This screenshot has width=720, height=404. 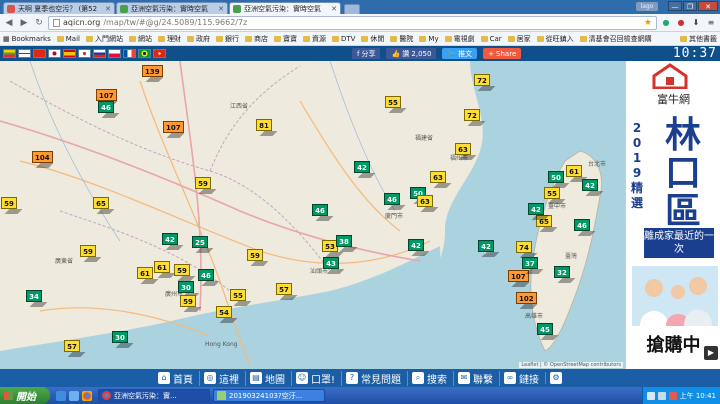 What do you see at coordinates (648, 23) in the screenshot?
I see `bookmark-star-icon: ★` at bounding box center [648, 23].